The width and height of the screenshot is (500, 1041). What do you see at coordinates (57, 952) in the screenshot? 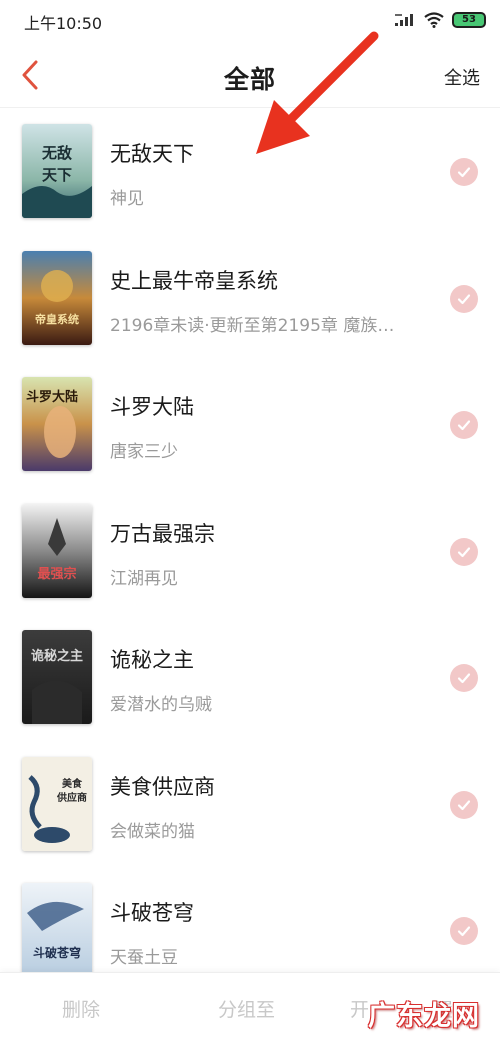
I see `svg-text: 斗破苍穹` at bounding box center [57, 952].